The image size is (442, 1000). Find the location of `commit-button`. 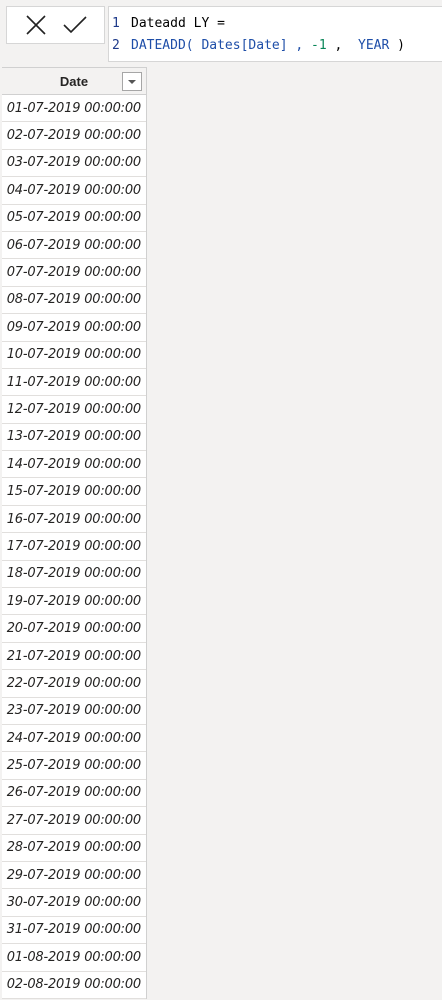

commit-button is located at coordinates (75, 25).